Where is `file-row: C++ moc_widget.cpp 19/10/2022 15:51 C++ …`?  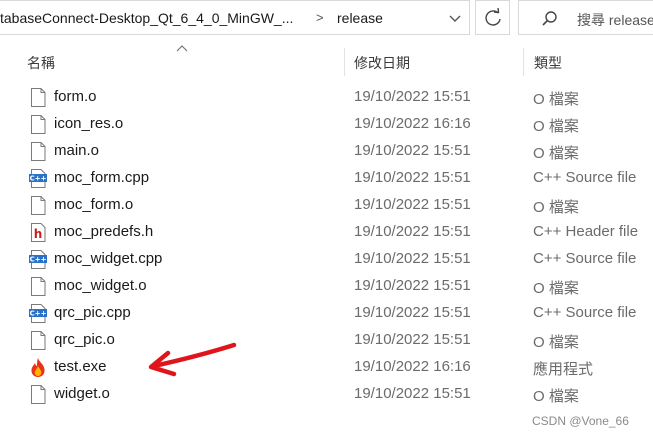 file-row: C++ moc_widget.cpp 19/10/2022 15:51 C++ … is located at coordinates (326, 259).